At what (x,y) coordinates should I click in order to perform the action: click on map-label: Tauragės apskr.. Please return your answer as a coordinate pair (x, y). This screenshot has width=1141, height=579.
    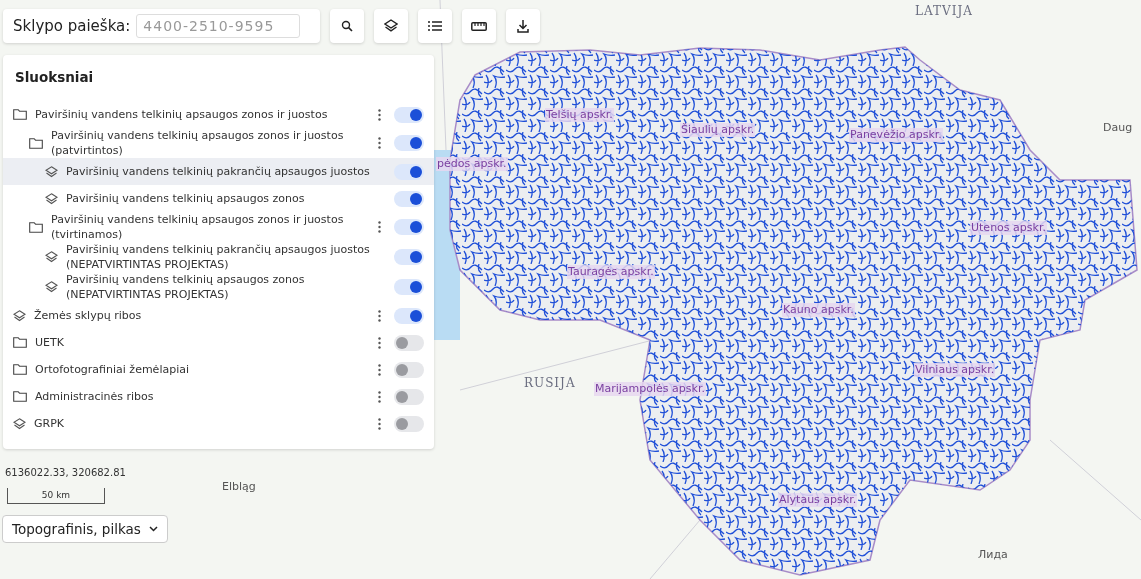
    Looking at the image, I should click on (611, 272).